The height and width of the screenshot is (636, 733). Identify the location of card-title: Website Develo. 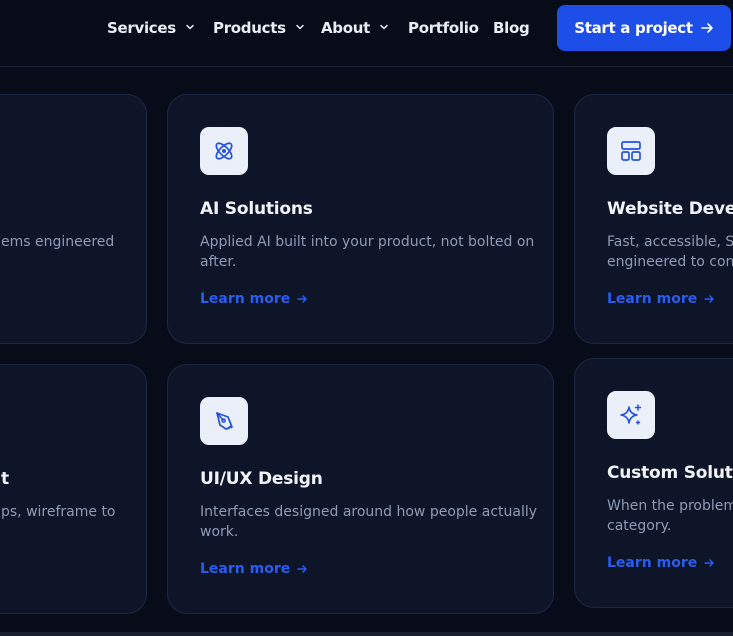
(670, 209).